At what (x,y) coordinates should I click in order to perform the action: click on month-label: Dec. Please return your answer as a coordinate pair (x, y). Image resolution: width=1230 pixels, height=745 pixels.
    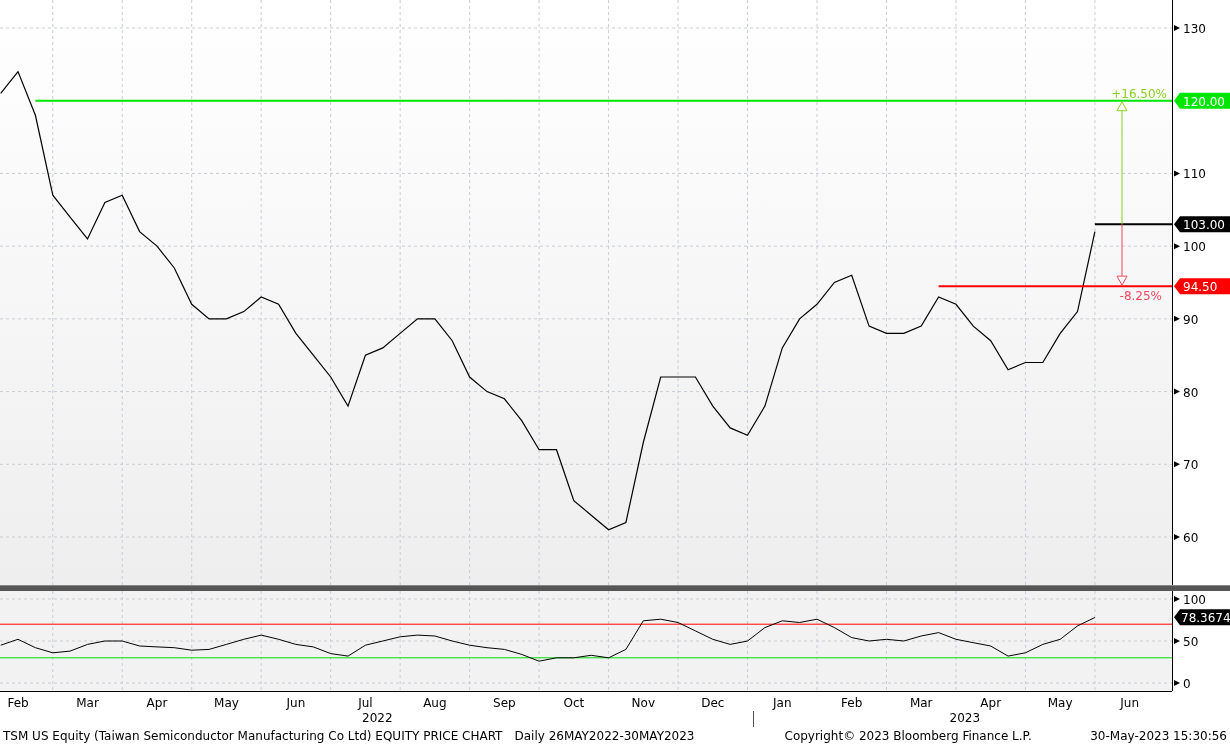
    Looking at the image, I should click on (713, 703).